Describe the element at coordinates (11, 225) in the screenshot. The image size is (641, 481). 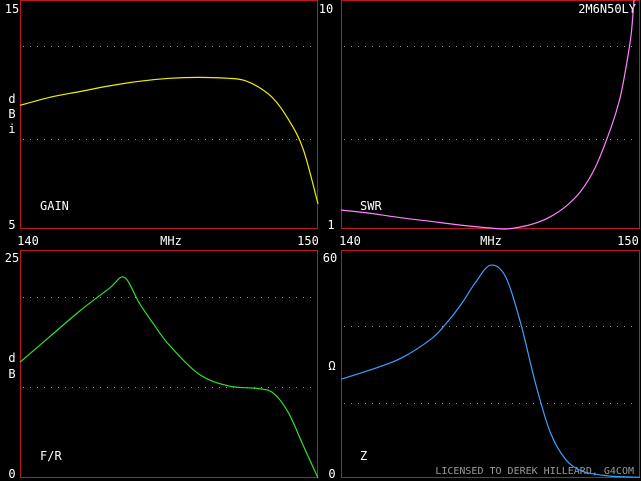
I see `gain-ytick-bottom: 5` at that location.